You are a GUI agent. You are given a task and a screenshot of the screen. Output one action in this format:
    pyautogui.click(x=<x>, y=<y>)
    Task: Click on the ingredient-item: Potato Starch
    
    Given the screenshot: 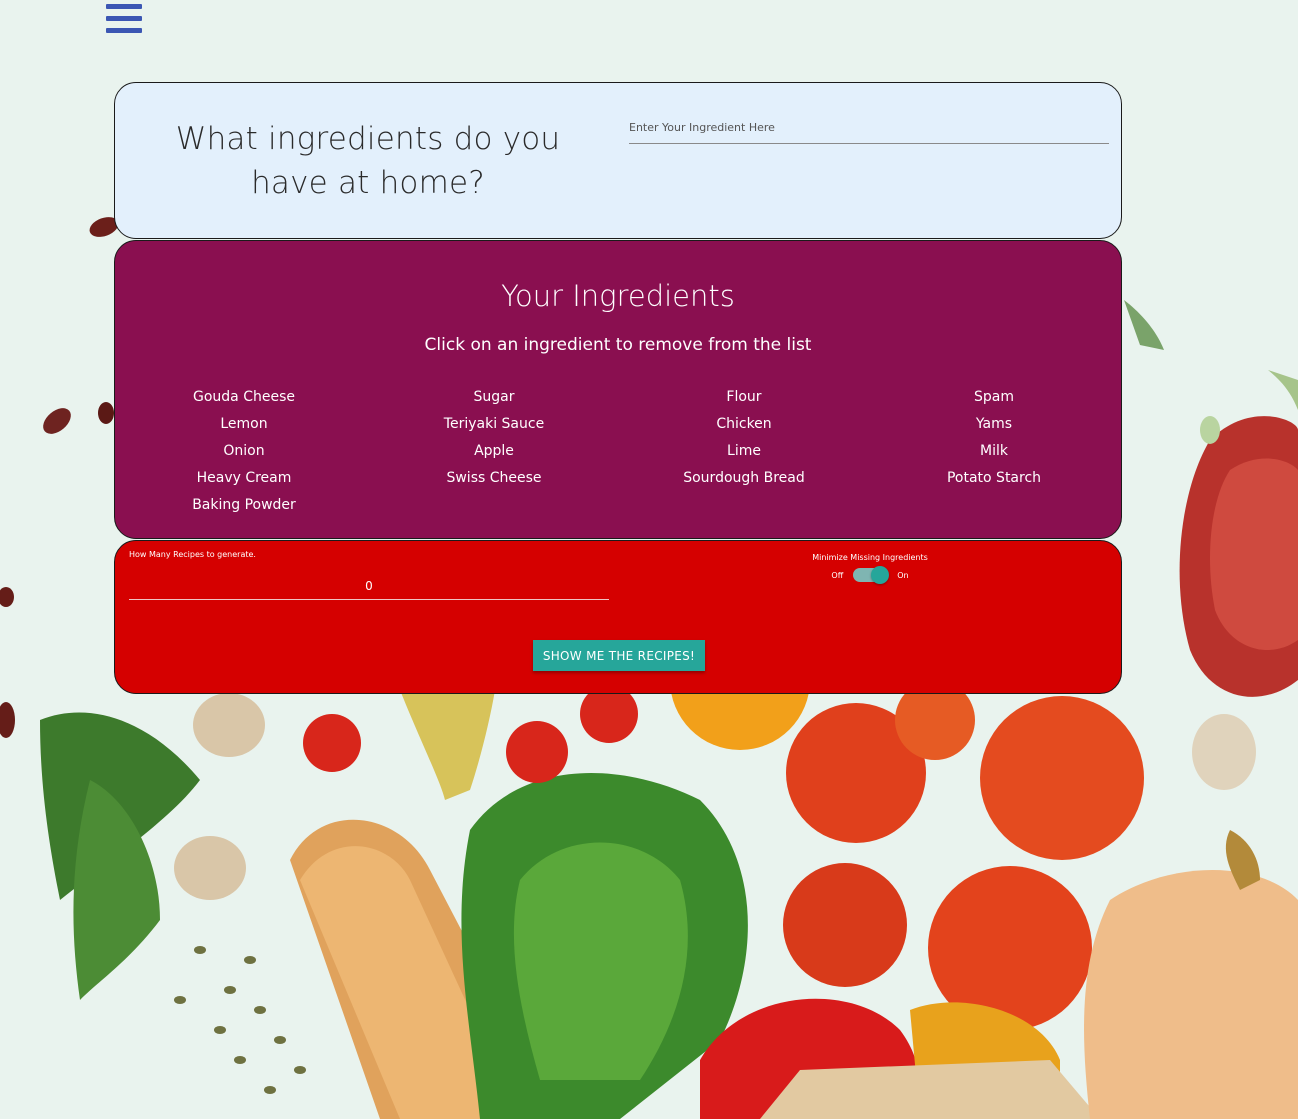 What is the action you would take?
    pyautogui.click(x=994, y=481)
    